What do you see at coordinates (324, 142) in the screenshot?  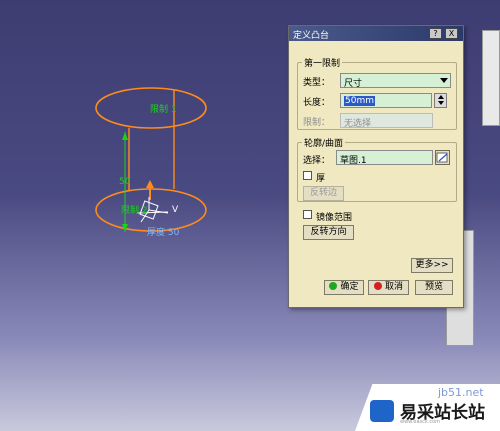 I see `profile-group-title: 轮廓/曲面` at bounding box center [324, 142].